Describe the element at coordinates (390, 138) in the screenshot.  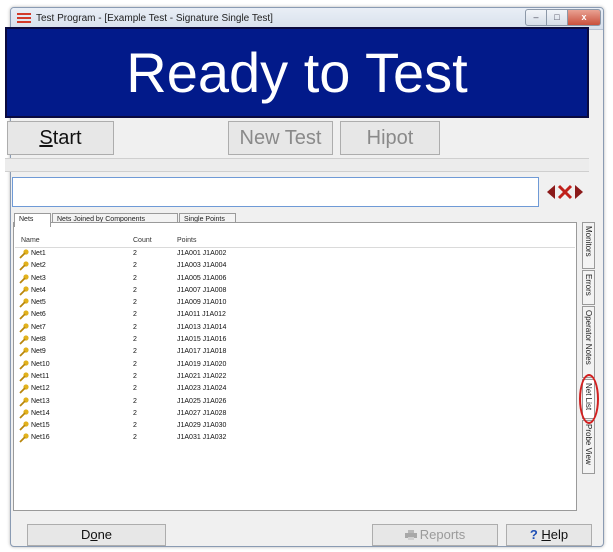
I see `hipot-button: Hipot` at that location.